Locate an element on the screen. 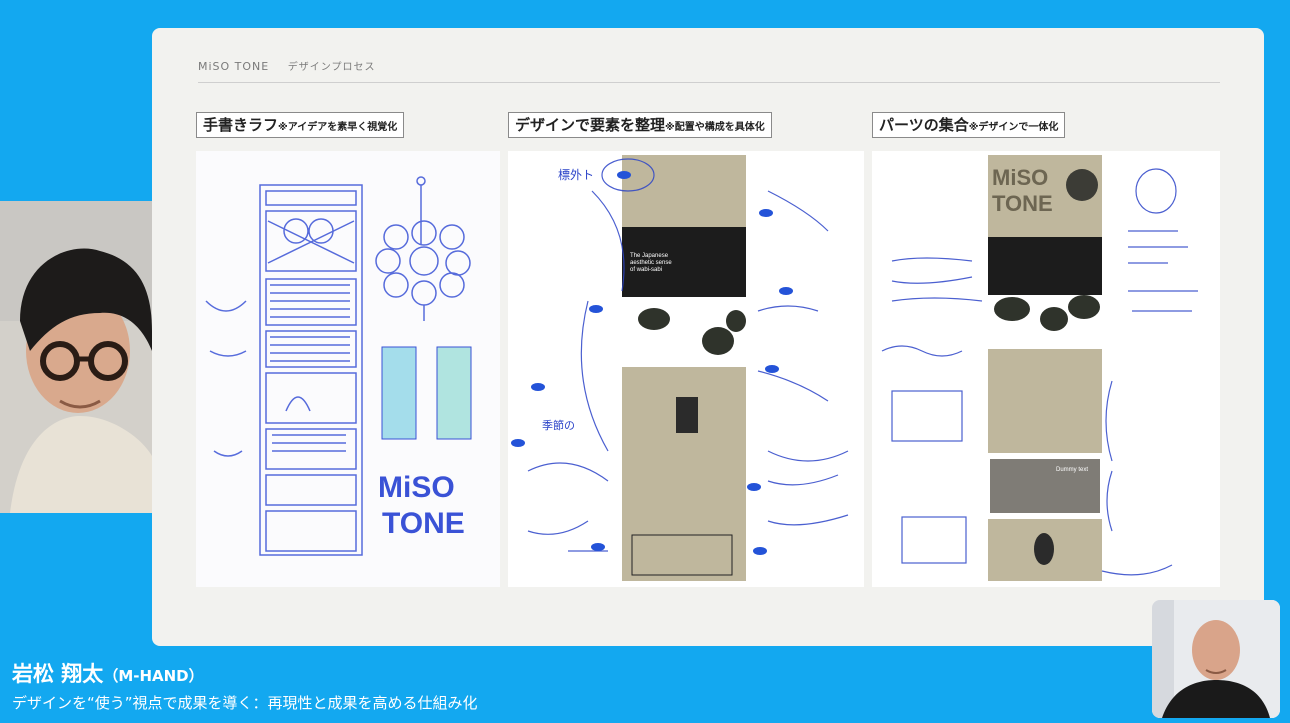 The width and height of the screenshot is (1290, 723). speaker-name: 岩松 翔太（M-HAND） is located at coordinates (108, 673).